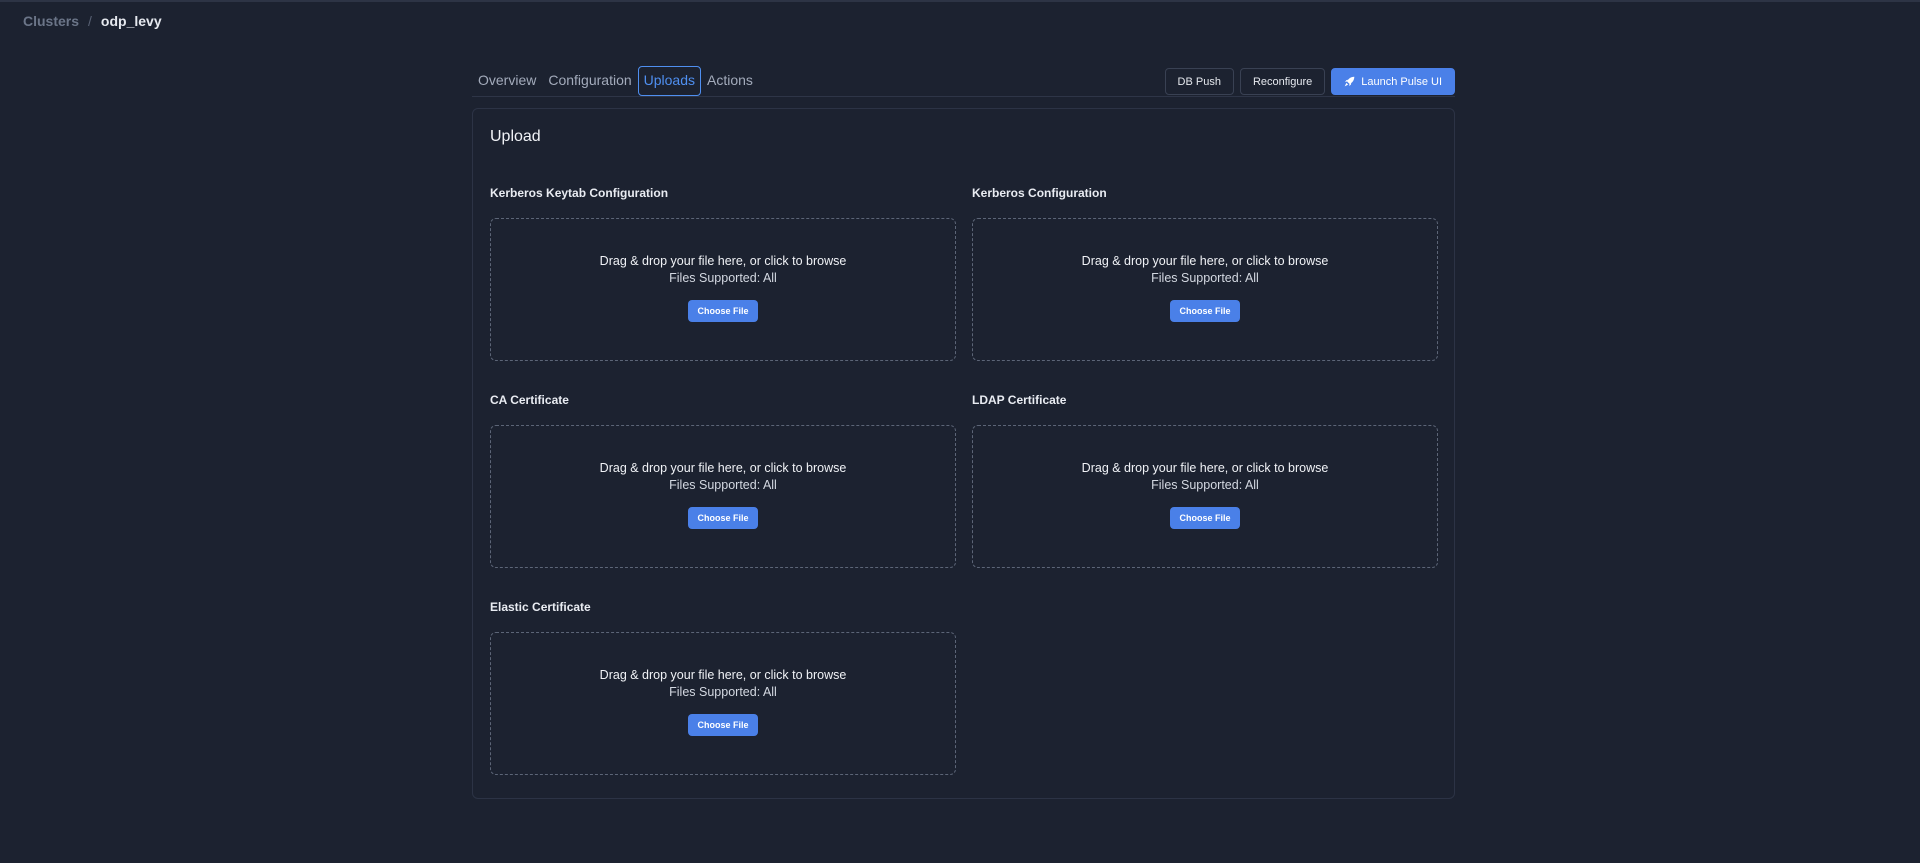 The height and width of the screenshot is (863, 1920). I want to click on tab-list: Overview Configuration Uploads Actions, so click(615, 81).